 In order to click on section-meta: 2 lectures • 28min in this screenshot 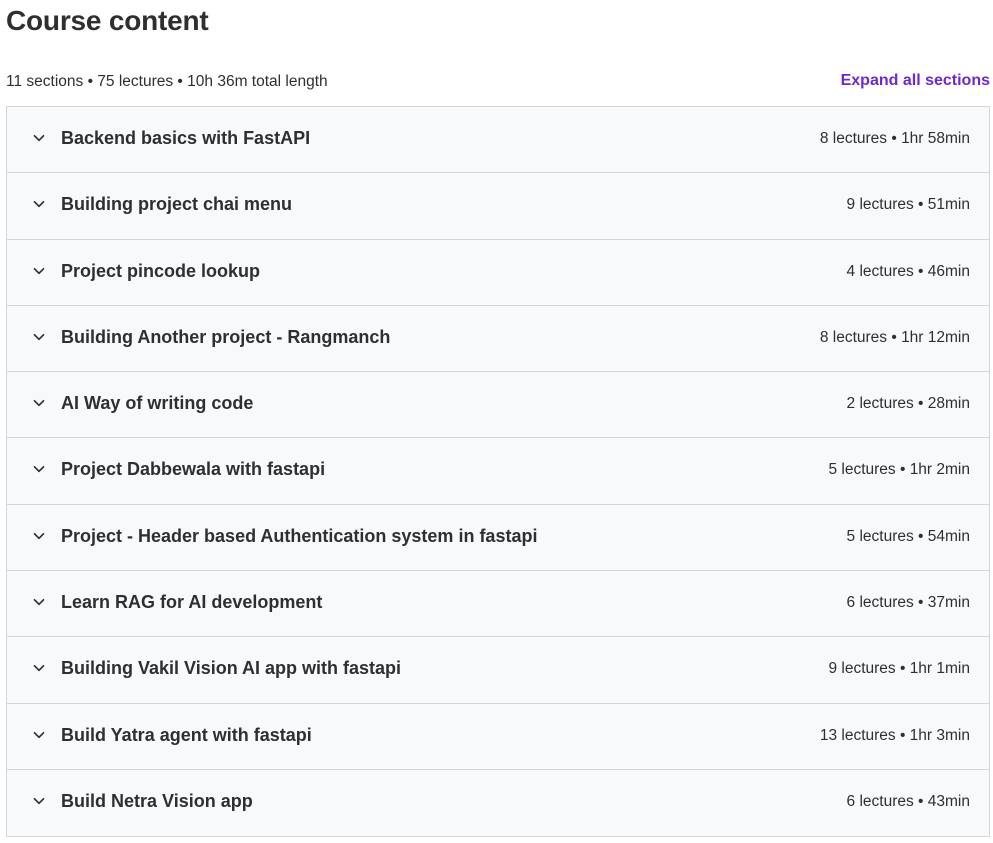, I will do `click(908, 404)`.